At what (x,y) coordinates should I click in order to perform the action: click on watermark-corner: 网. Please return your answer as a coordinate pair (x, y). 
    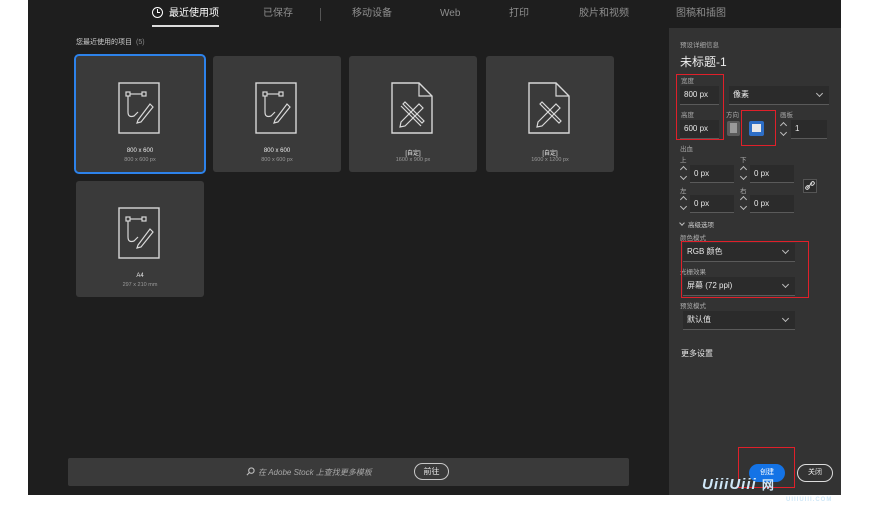
    Looking at the image, I should click on (768, 485).